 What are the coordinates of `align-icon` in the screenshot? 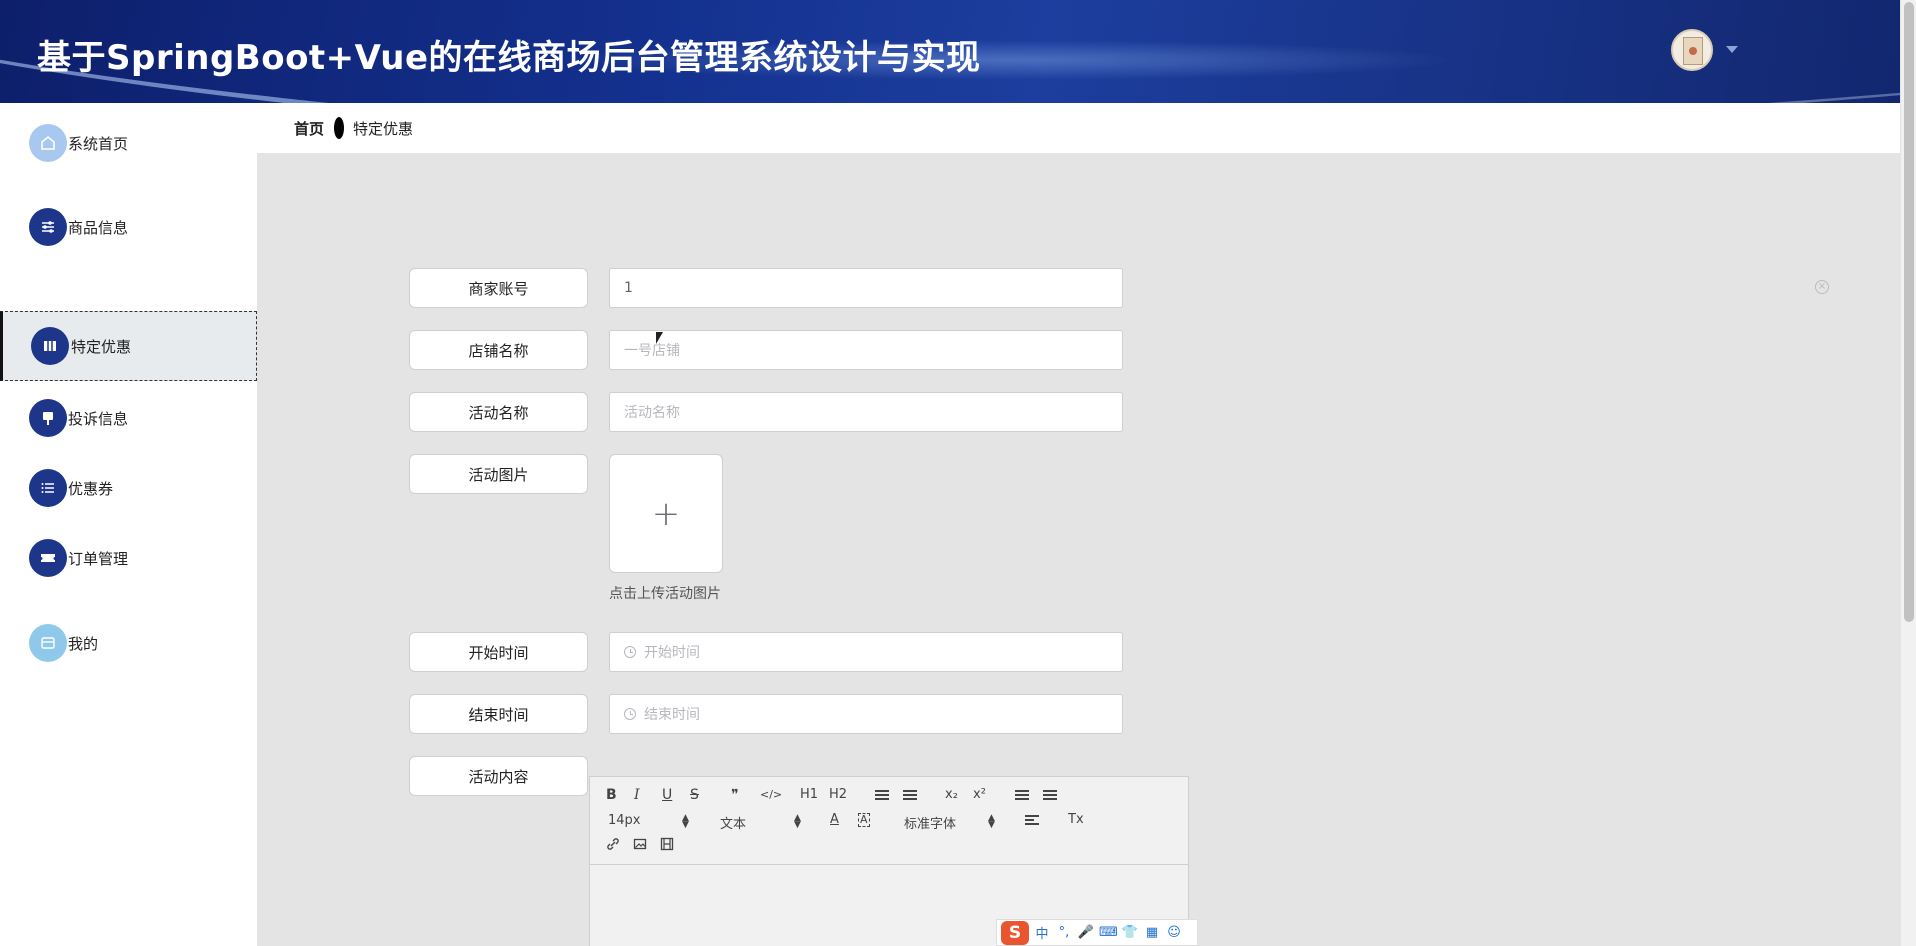 It's located at (1032, 821).